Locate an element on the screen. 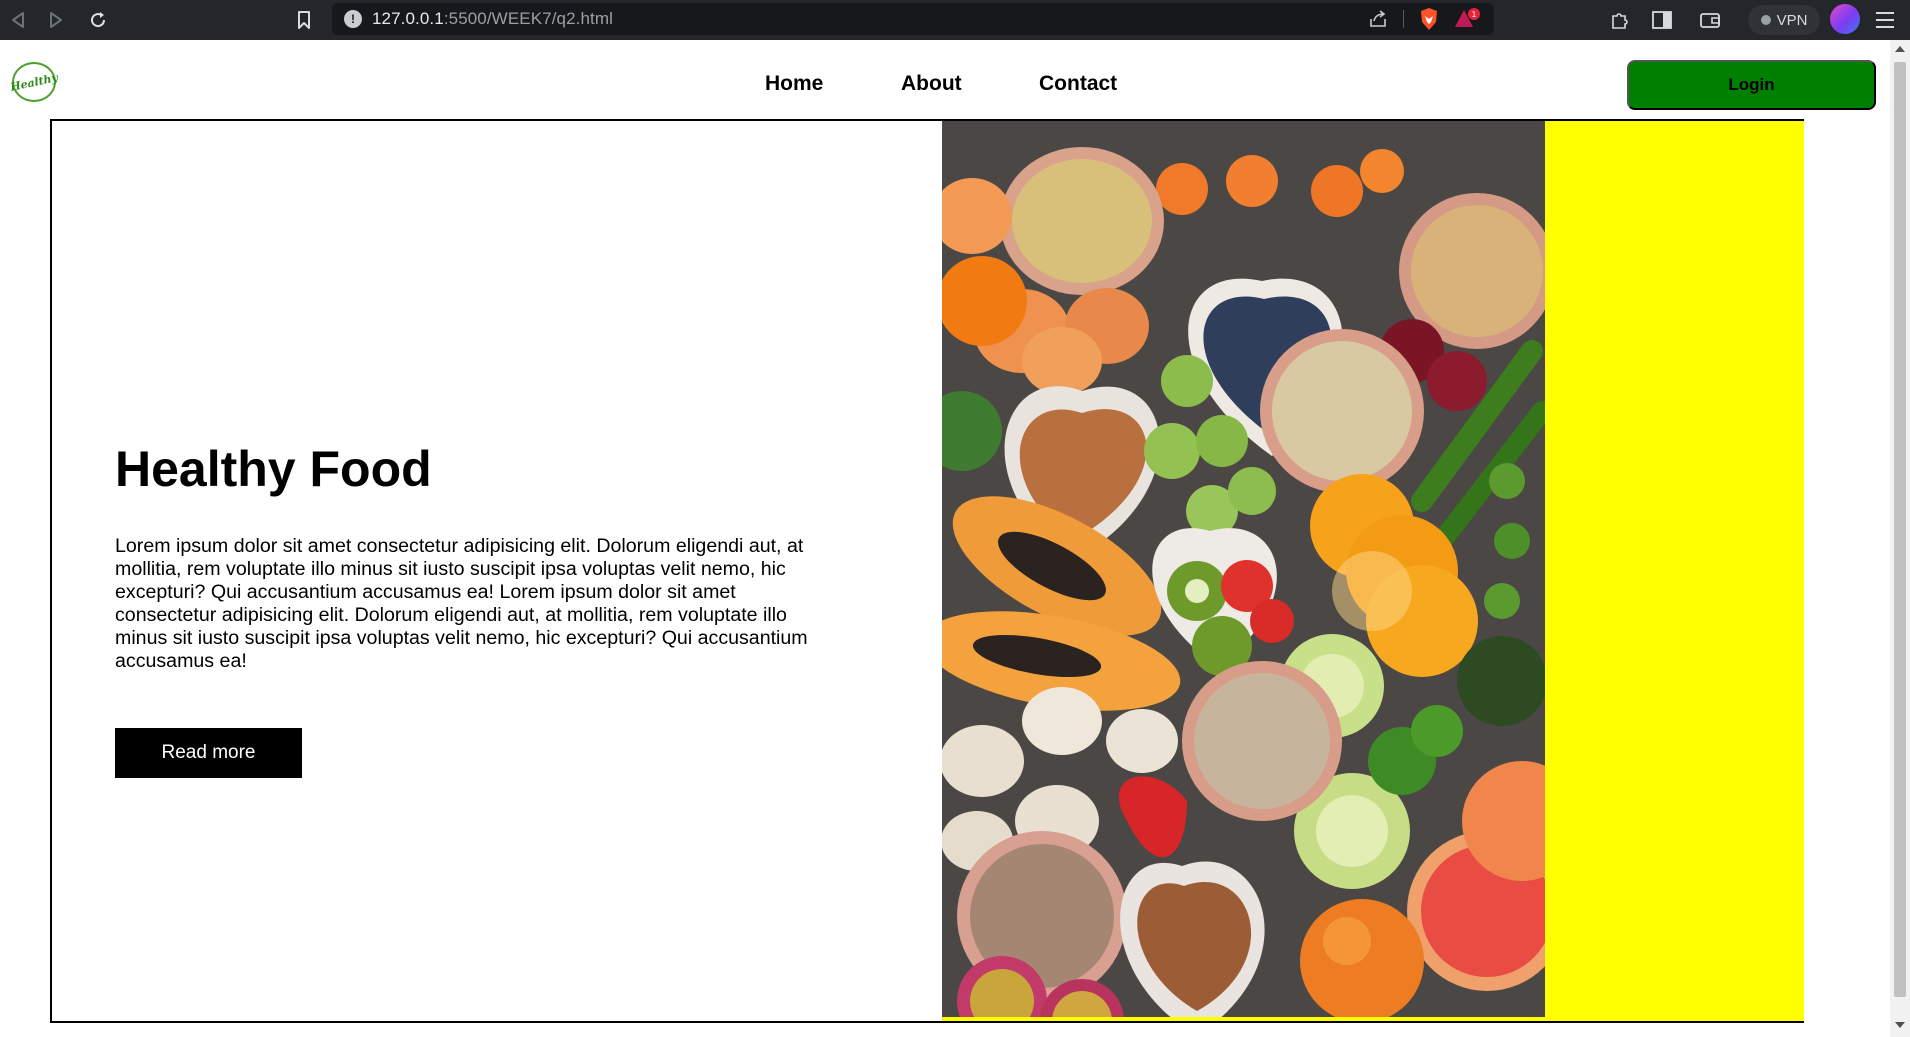 The height and width of the screenshot is (1037, 1910). profile-avatar is located at coordinates (1845, 19).